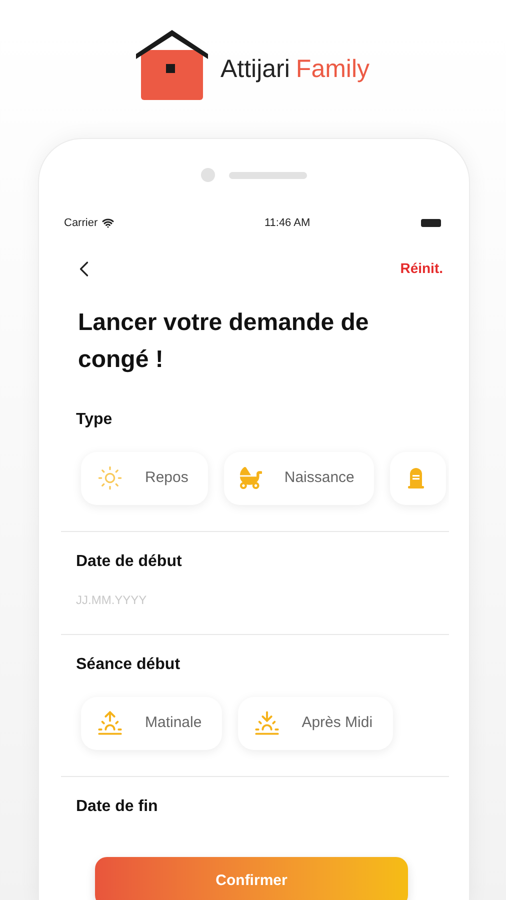 Image resolution: width=506 pixels, height=900 pixels. What do you see at coordinates (255, 70) in the screenshot?
I see `brand-name: Attijari` at bounding box center [255, 70].